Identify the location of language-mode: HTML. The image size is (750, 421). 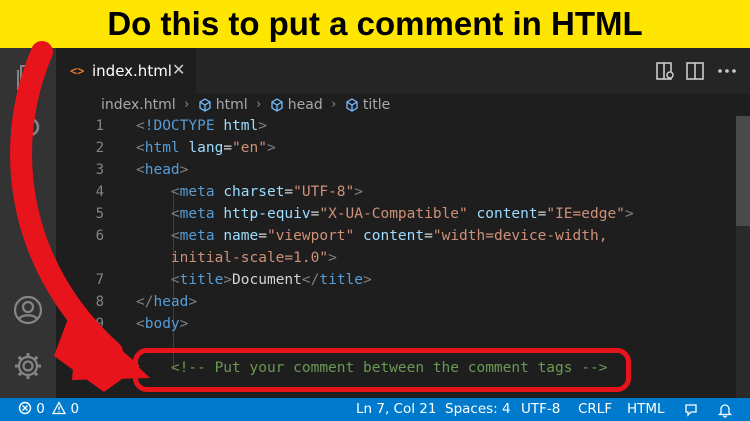
(646, 409).